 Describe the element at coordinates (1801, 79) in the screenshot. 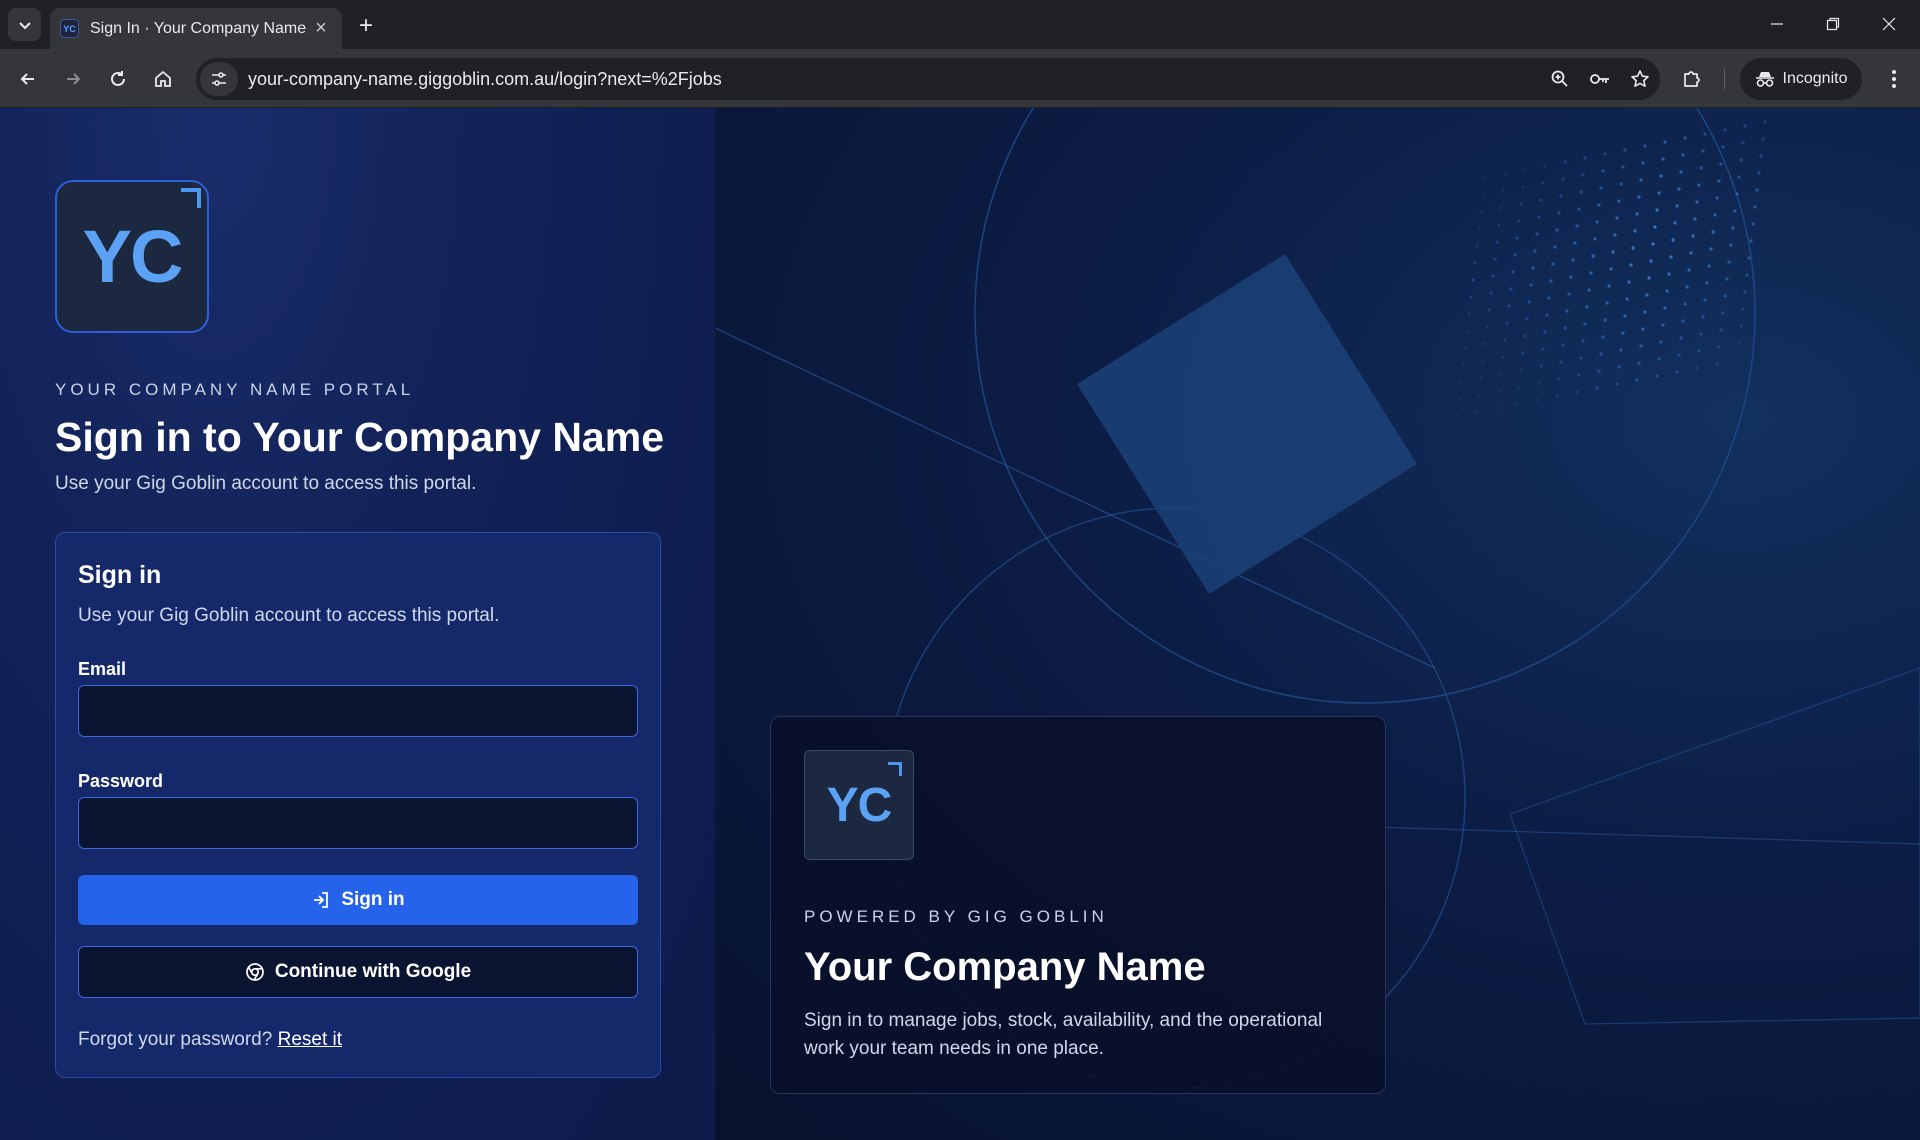

I see `incognito-indicator: Incognito` at that location.